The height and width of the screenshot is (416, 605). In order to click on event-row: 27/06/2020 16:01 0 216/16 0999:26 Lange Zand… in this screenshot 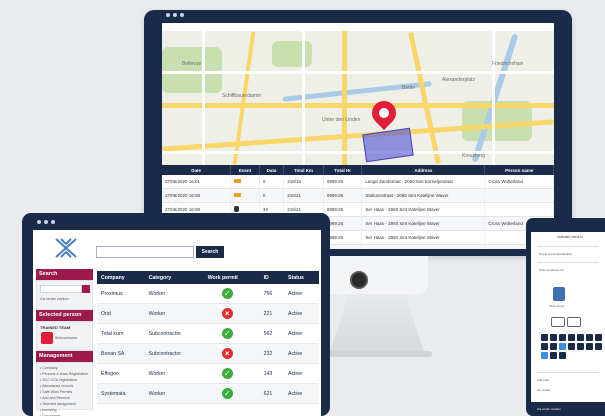, I will do `click(358, 182)`.